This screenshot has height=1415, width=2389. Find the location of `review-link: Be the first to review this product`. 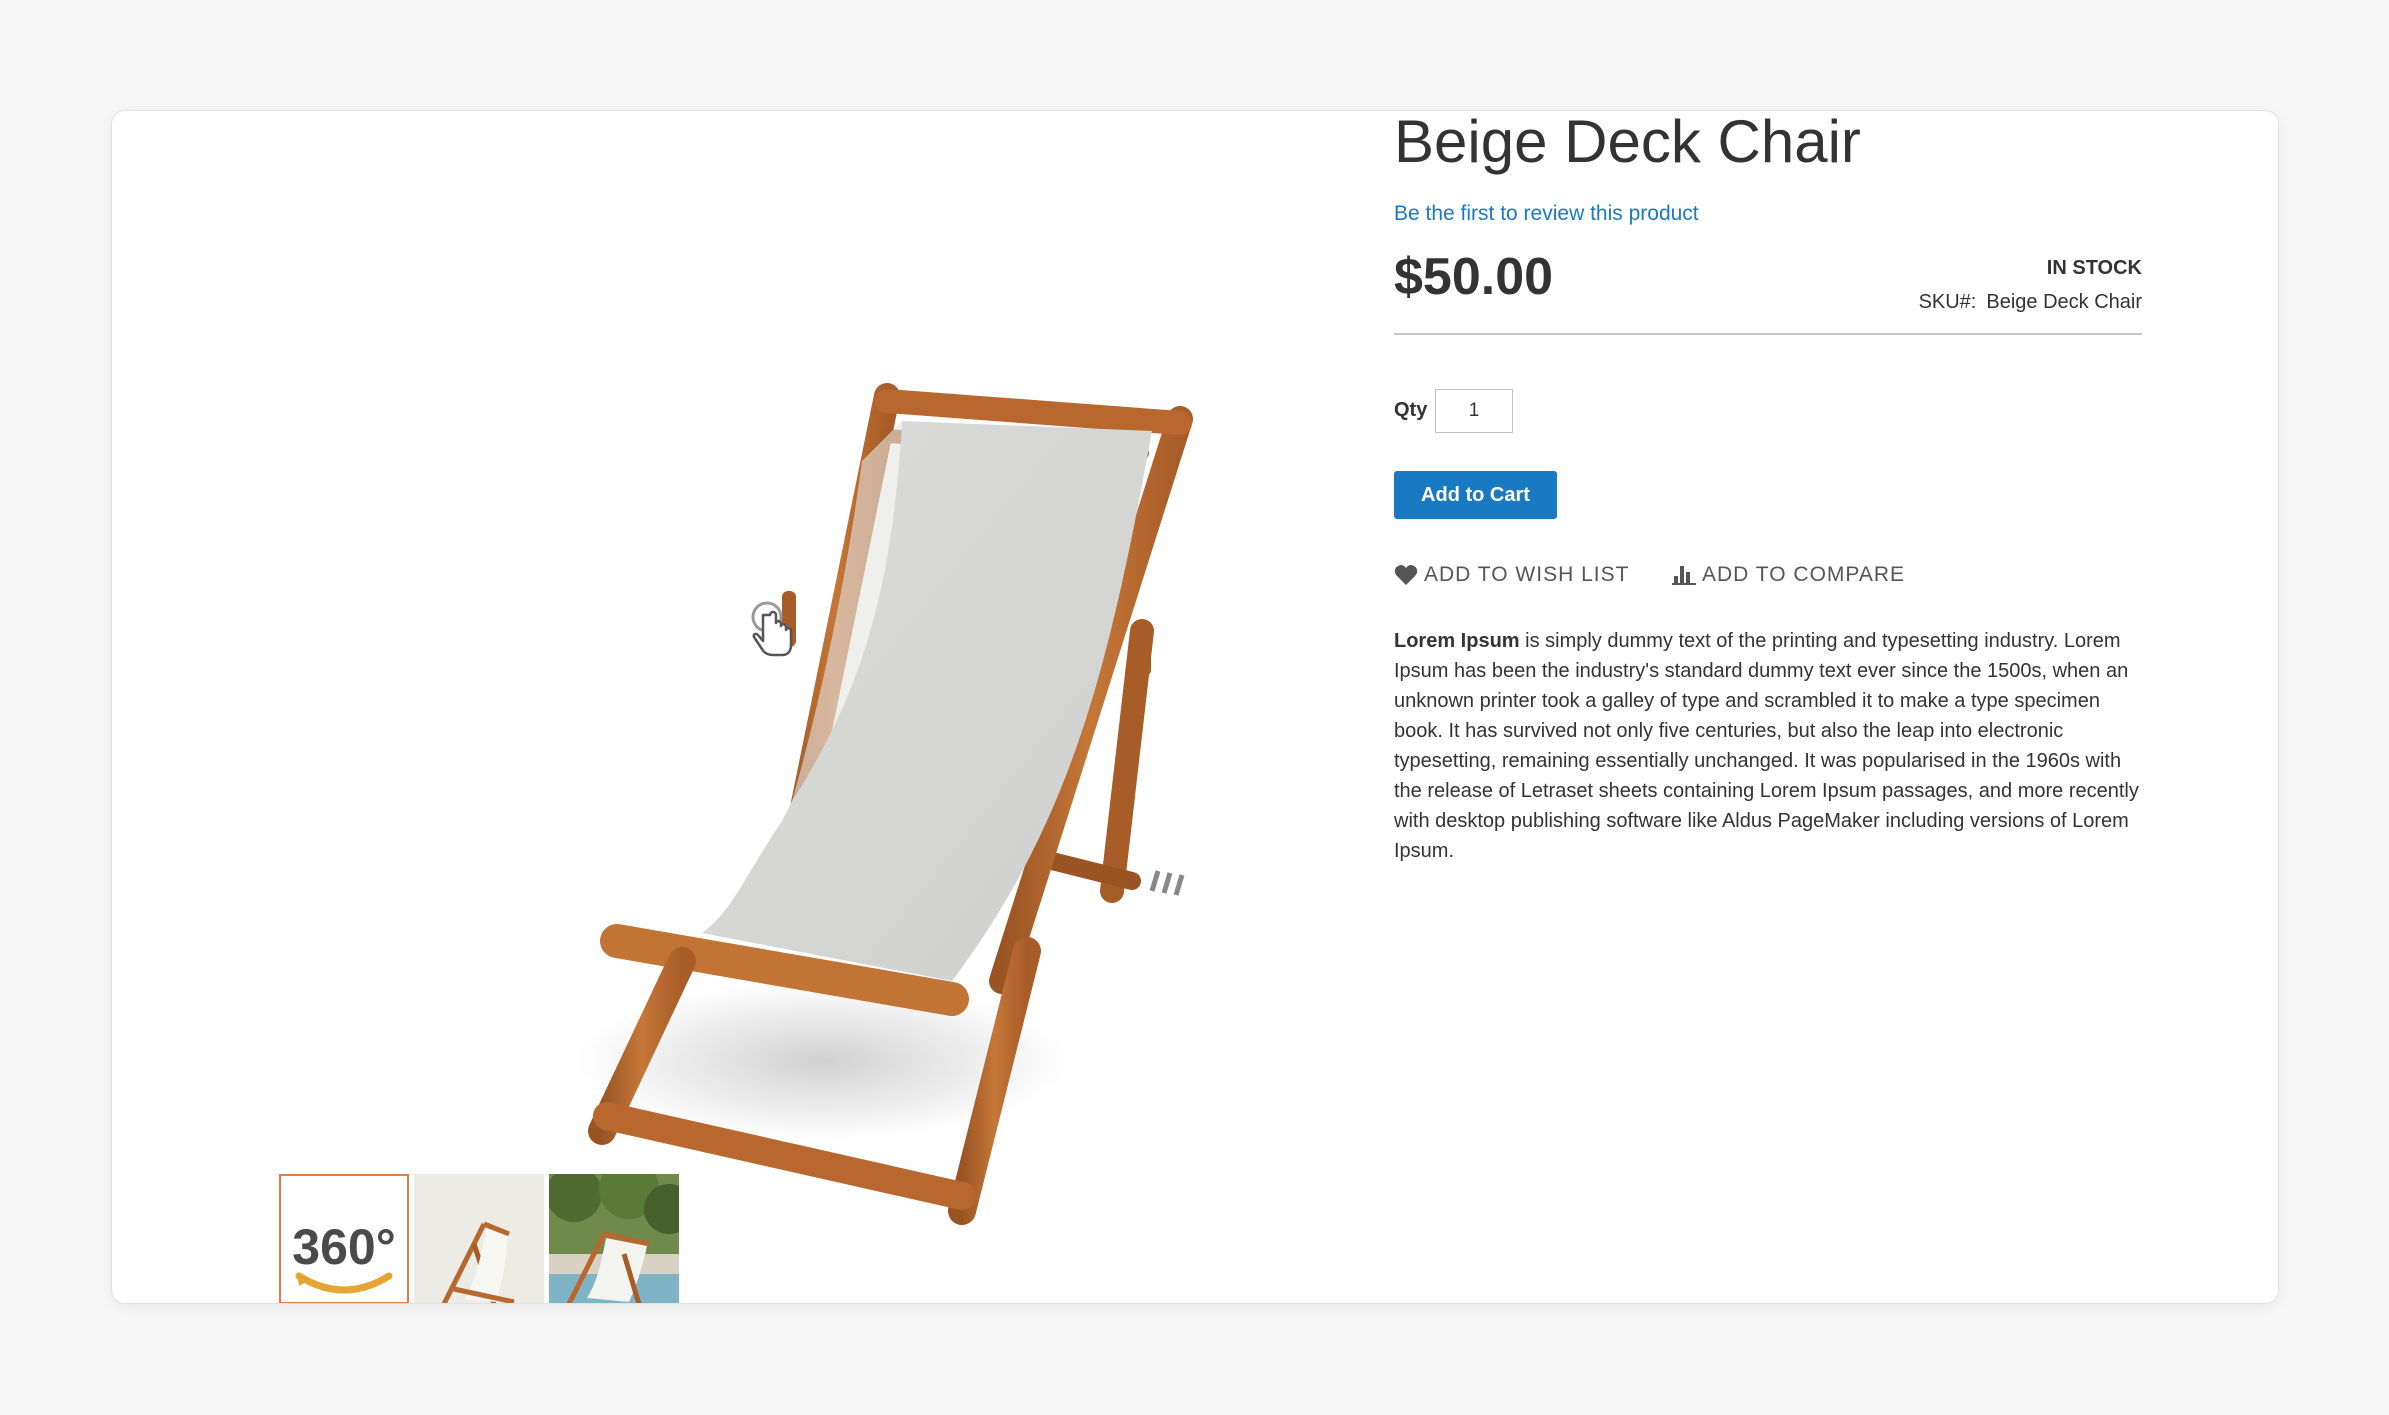

review-link: Be the first to review this product is located at coordinates (1546, 214).